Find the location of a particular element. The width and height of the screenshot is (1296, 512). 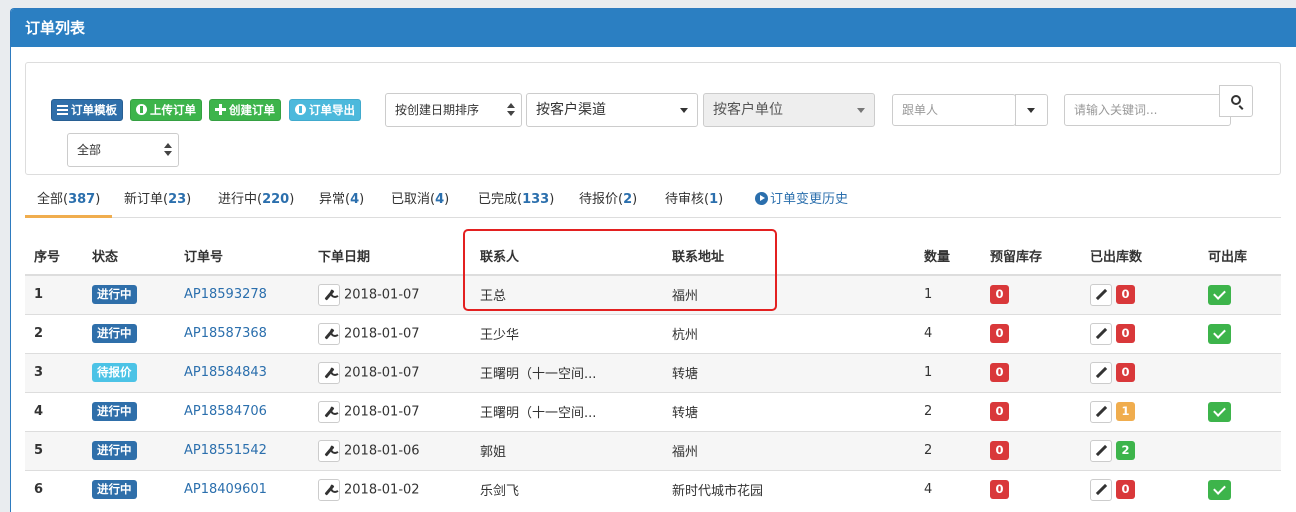

order-number-link: AP18587368 is located at coordinates (225, 333).